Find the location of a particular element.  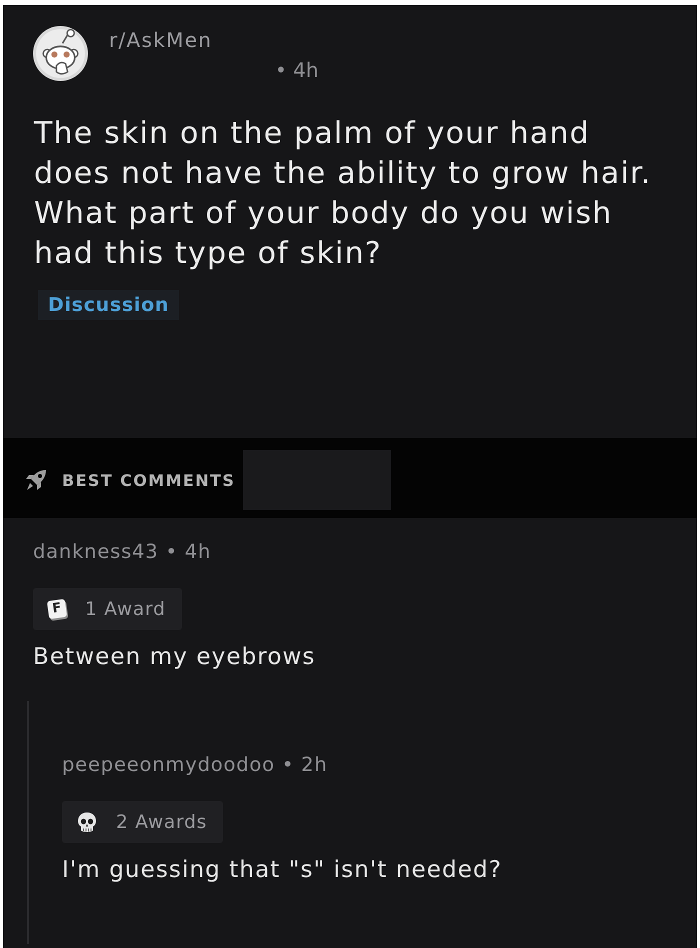

post-title: The skin on the palm of your hand does not have the ability to grow hair. What part of your body do you wish had this type of skin? is located at coordinates (343, 194).